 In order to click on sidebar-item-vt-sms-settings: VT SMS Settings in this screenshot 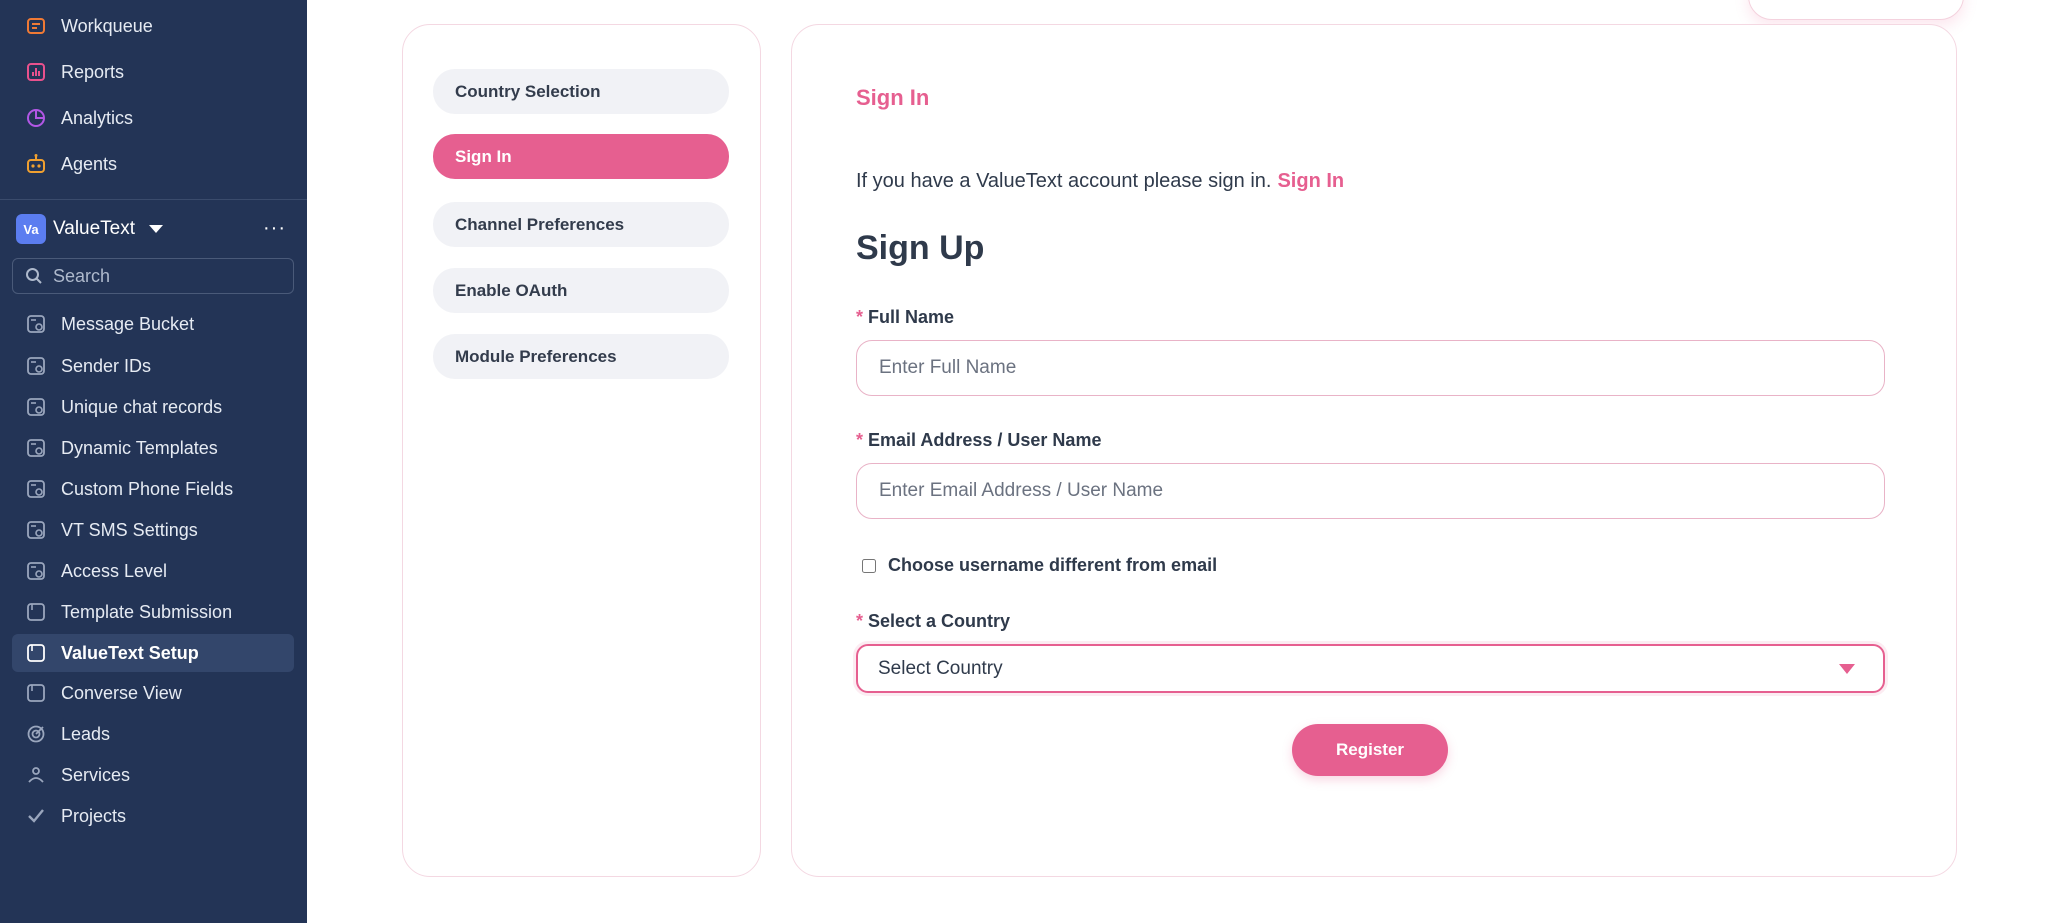, I will do `click(153, 530)`.